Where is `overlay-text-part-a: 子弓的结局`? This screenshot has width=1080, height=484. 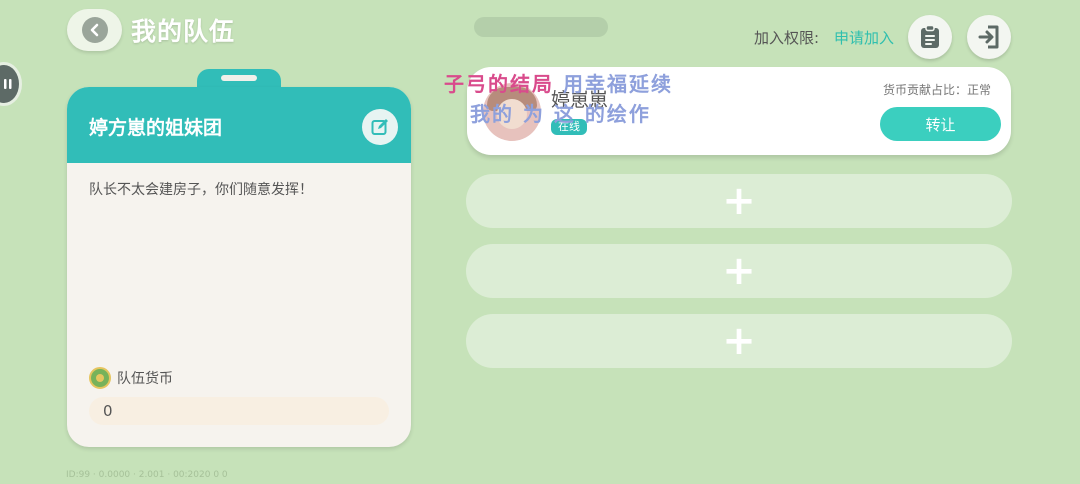
overlay-text-part-a: 子弓的结局 is located at coordinates (499, 84).